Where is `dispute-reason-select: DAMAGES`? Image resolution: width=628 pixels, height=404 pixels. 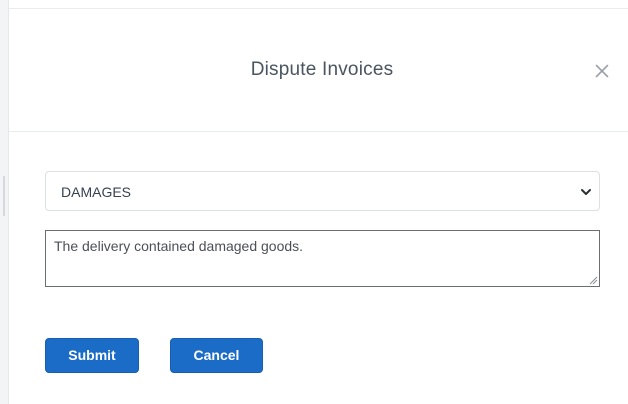
dispute-reason-select: DAMAGES is located at coordinates (322, 191).